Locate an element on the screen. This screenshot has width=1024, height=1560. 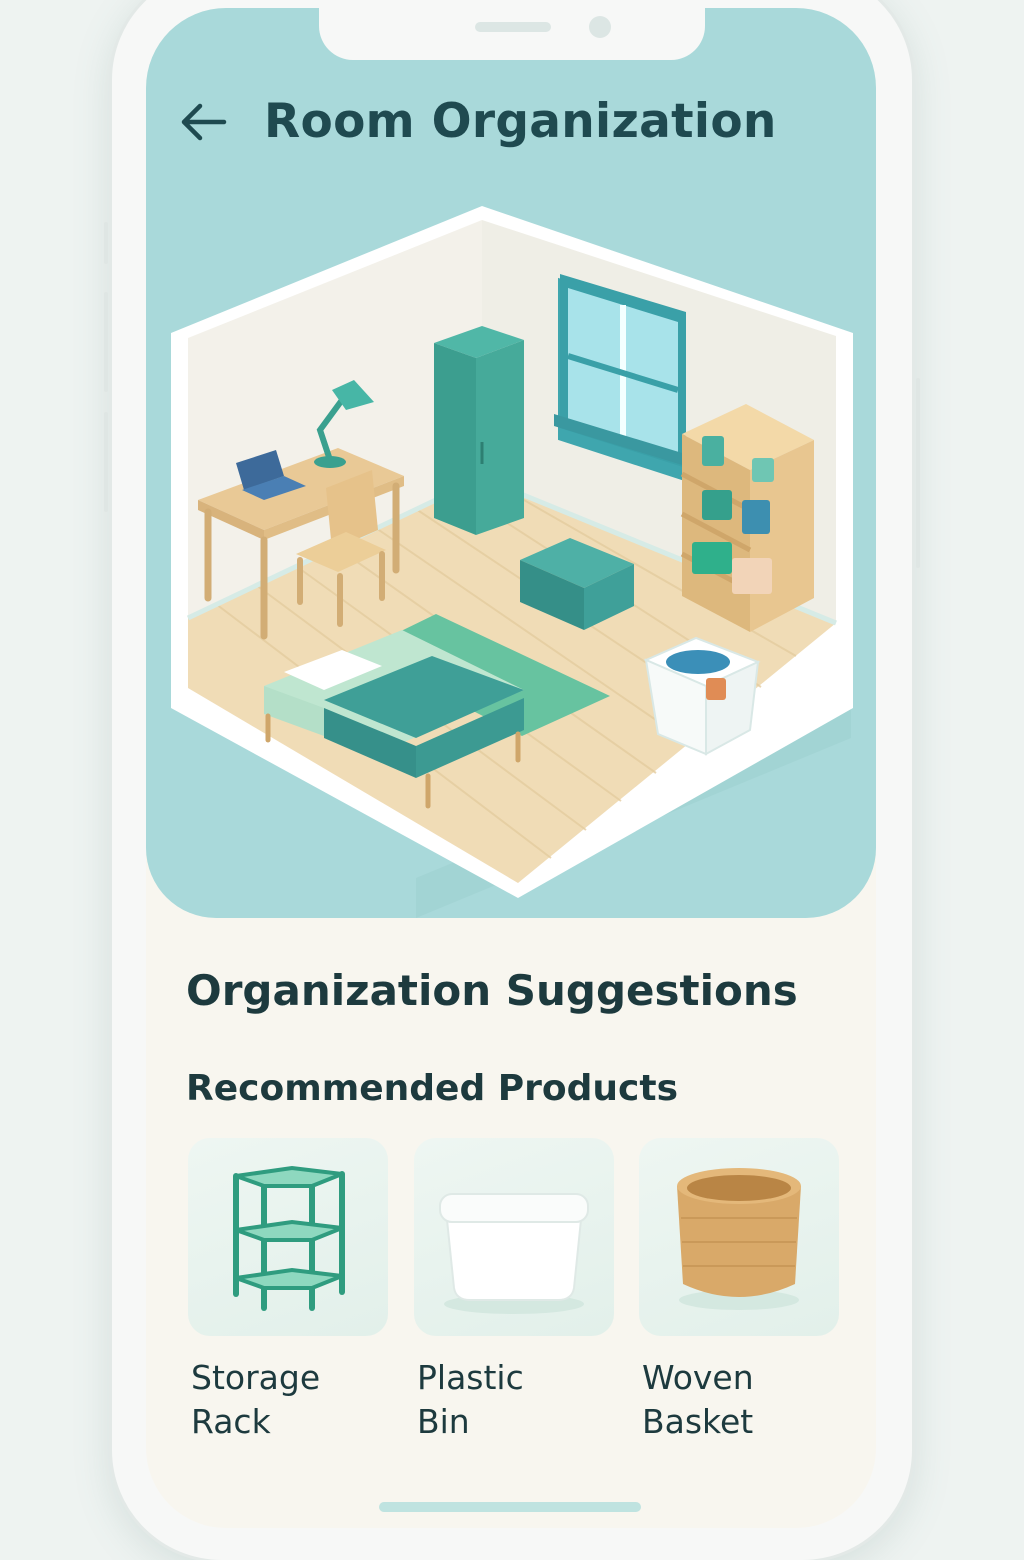
storage-rack-icon is located at coordinates (289, 1238).